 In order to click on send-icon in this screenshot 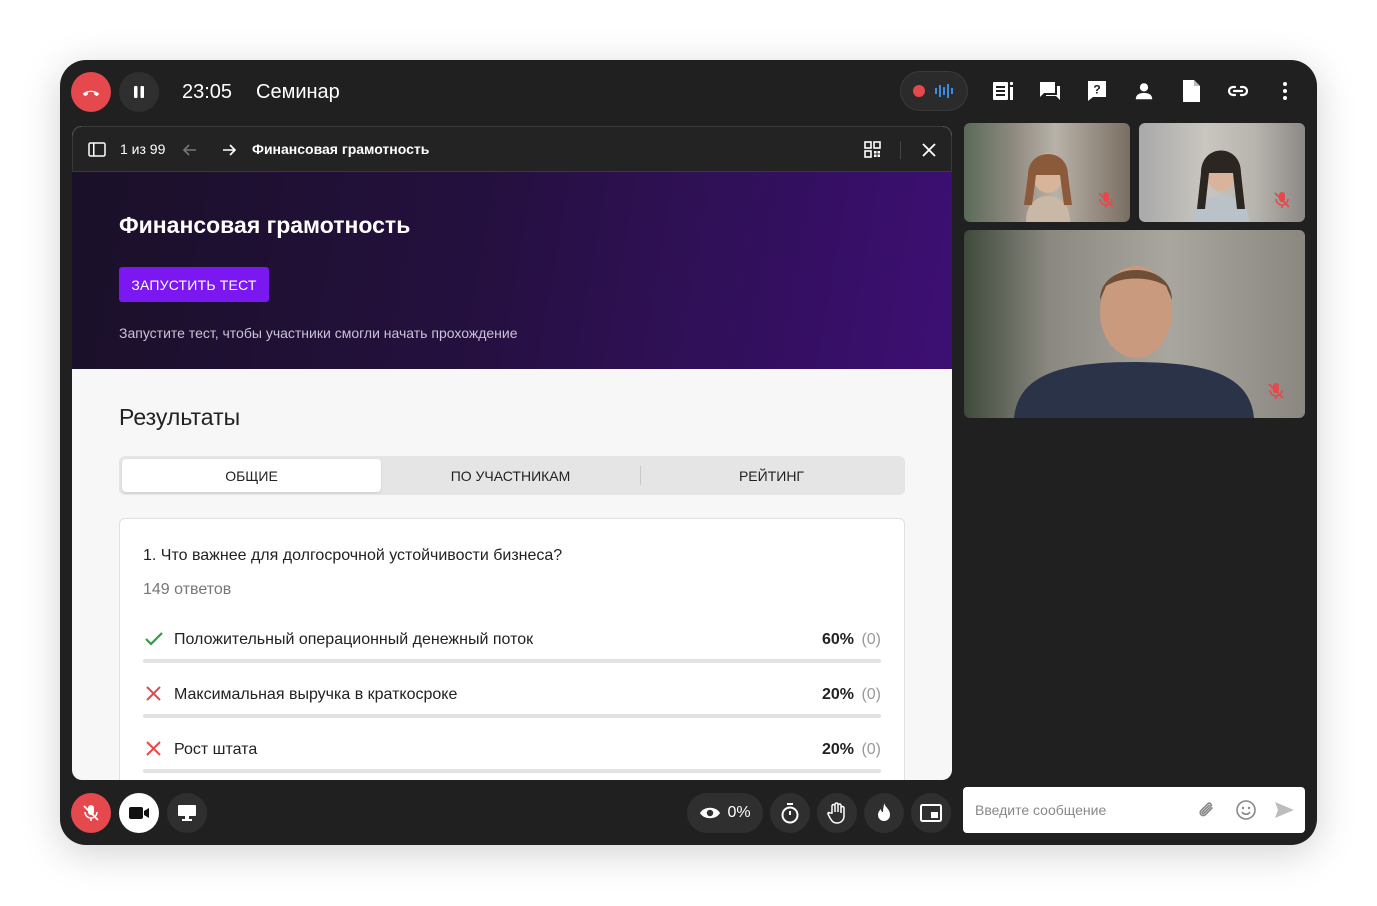, I will do `click(1284, 810)`.